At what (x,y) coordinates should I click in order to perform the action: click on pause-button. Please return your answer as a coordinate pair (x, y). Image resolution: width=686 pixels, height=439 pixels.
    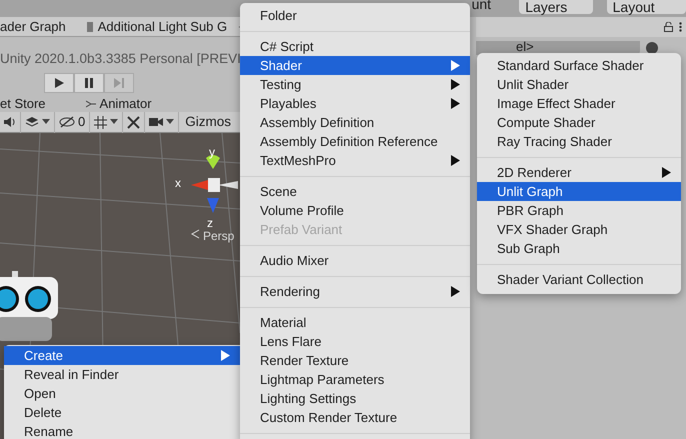
    Looking at the image, I should click on (89, 83).